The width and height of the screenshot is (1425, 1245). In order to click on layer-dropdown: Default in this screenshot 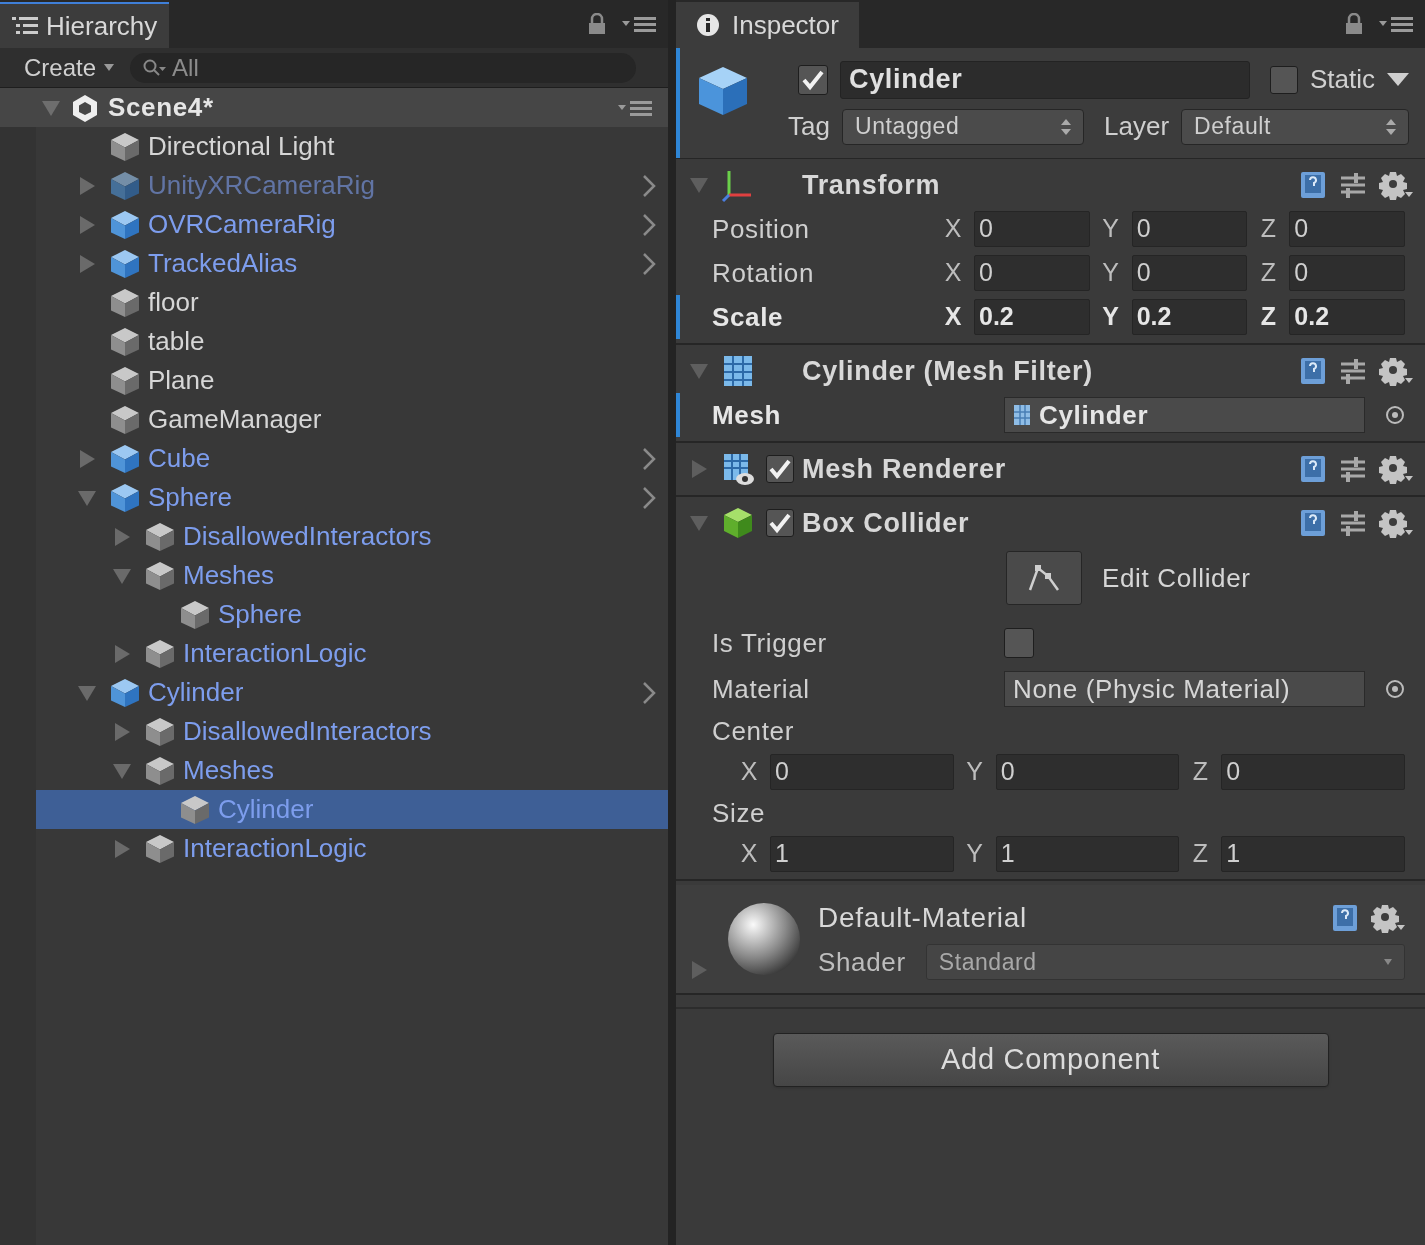, I will do `click(1295, 126)`.